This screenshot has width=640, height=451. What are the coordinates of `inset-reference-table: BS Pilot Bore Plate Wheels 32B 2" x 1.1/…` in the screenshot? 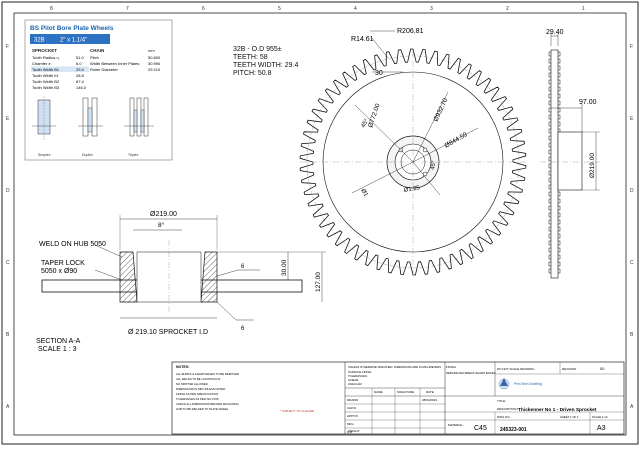 It's located at (98, 90).